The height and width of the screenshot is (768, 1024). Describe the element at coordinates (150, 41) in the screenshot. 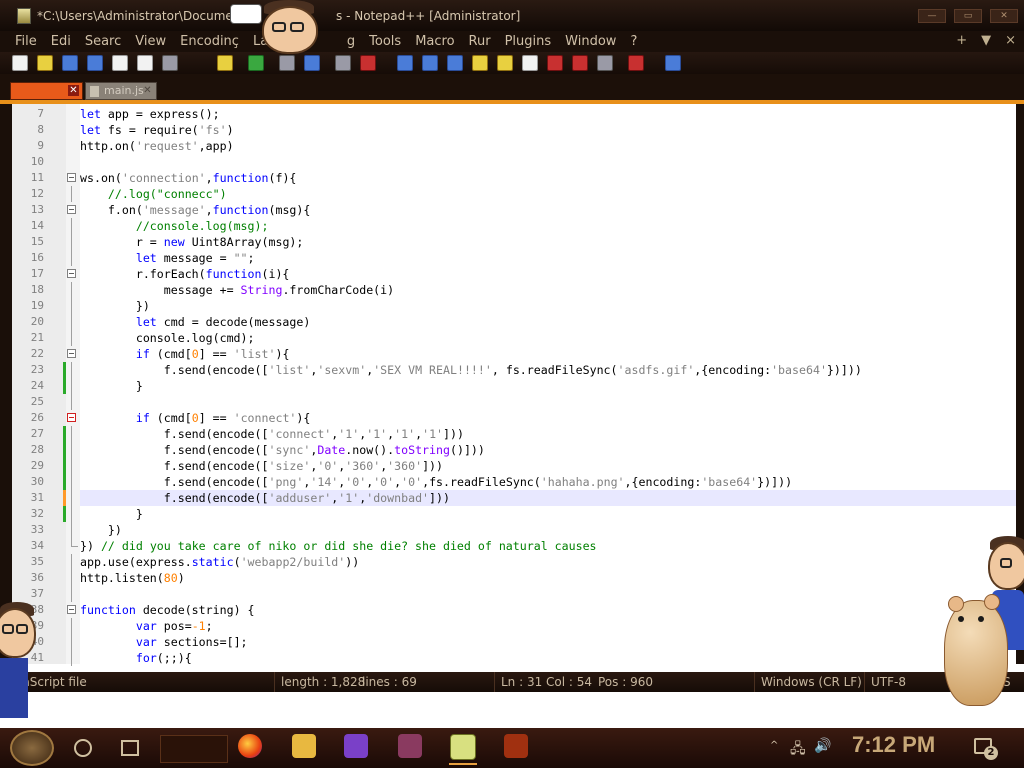

I see `menu-view: View` at that location.